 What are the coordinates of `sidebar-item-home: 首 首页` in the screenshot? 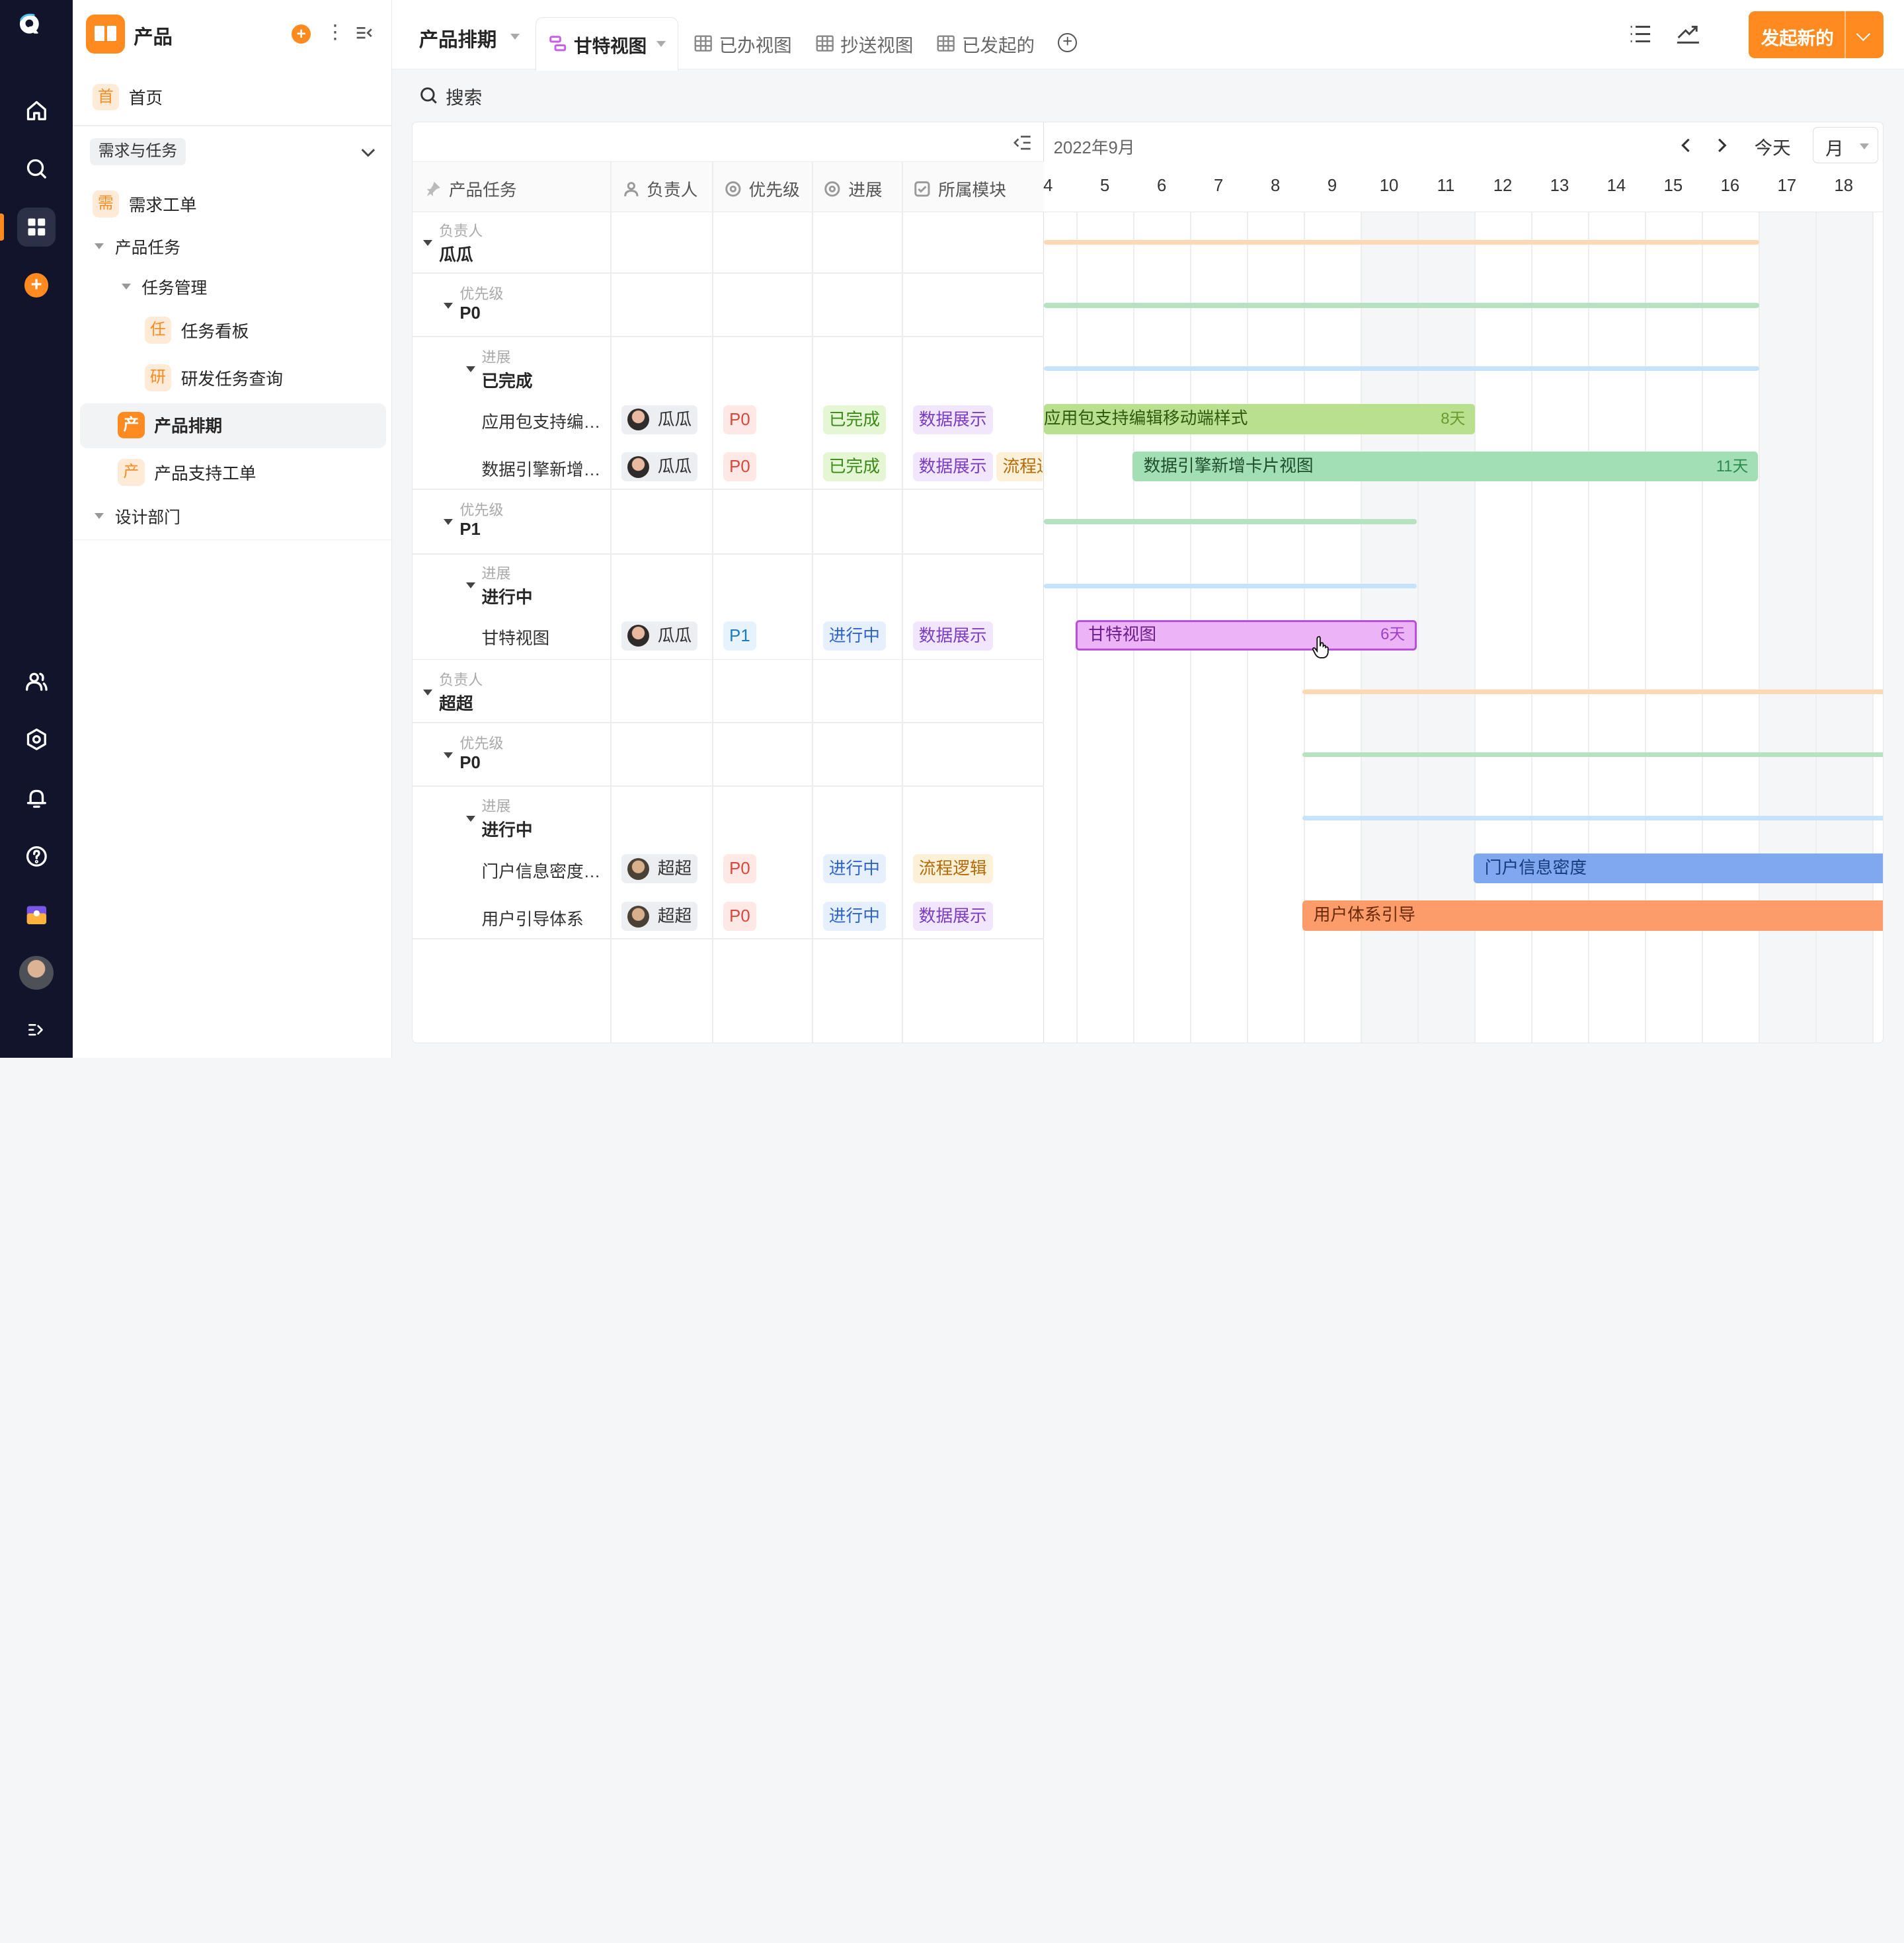 It's located at (127, 97).